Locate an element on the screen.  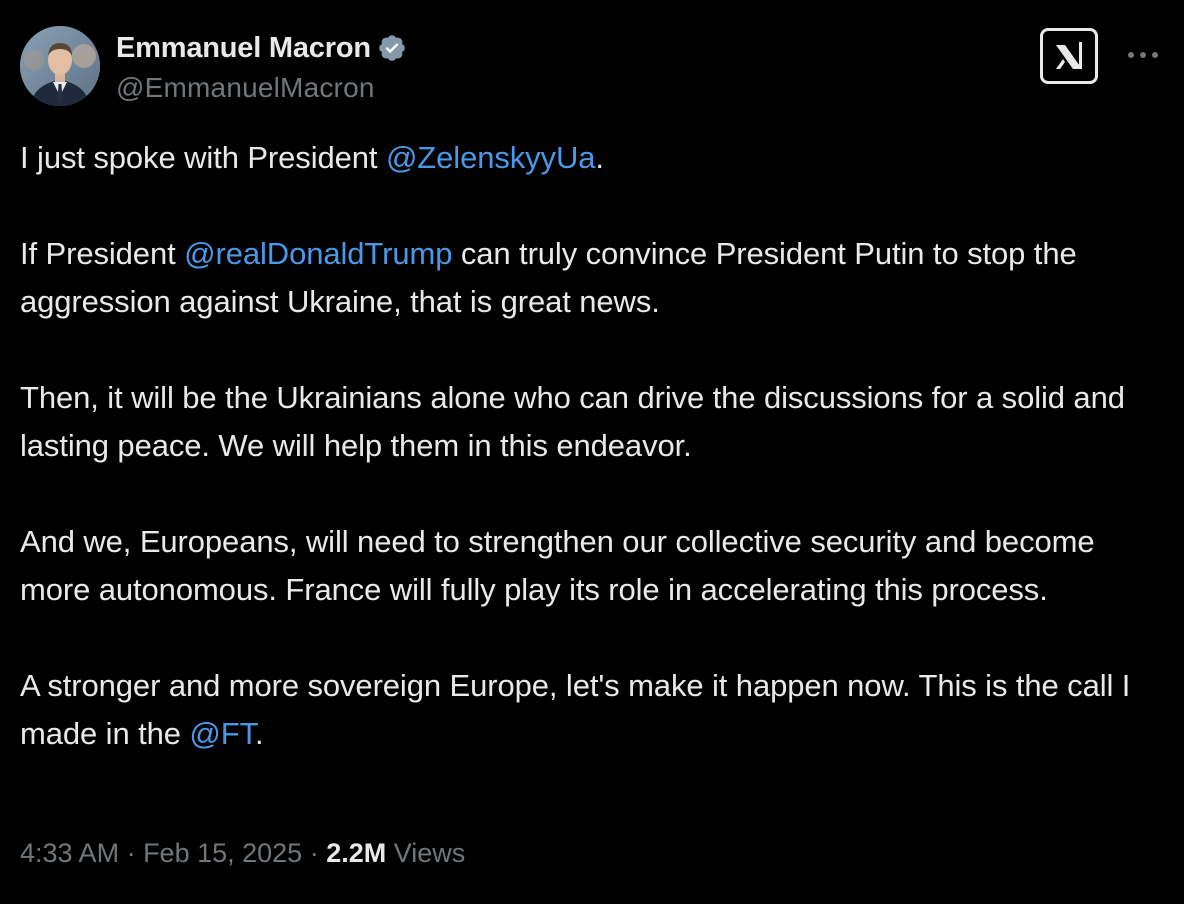
more-horizontal-icon is located at coordinates (1143, 55).